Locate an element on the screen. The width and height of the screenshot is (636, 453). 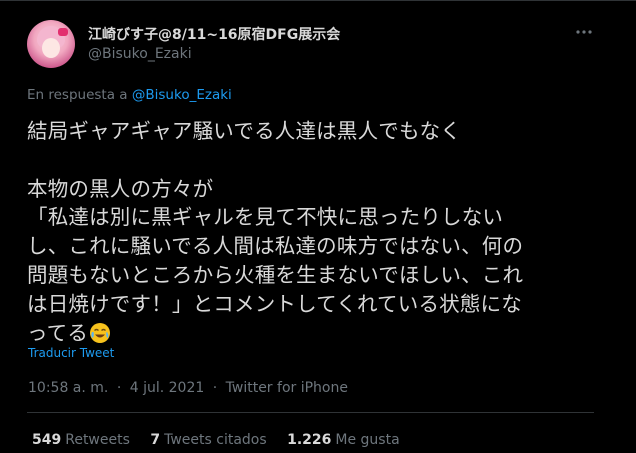
retweets-stat: 549 Retweets is located at coordinates (81, 440).